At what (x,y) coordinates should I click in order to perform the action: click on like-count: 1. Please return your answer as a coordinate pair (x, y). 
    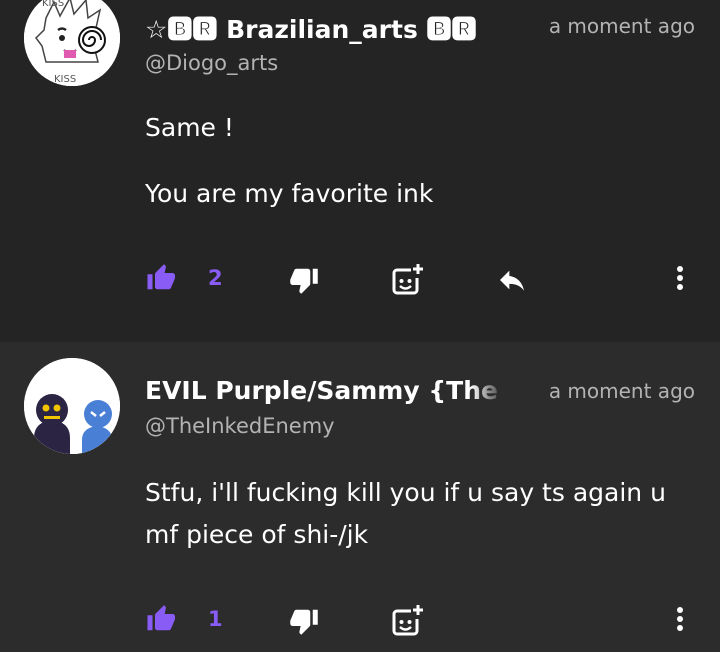
    Looking at the image, I should click on (215, 619).